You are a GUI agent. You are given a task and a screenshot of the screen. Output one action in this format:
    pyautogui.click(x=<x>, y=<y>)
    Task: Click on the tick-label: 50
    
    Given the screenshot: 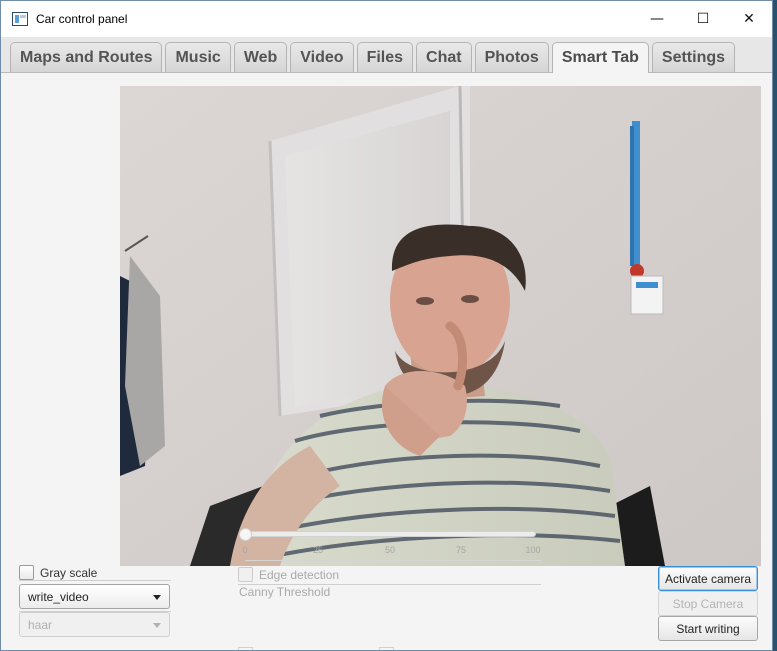 What is the action you would take?
    pyautogui.click(x=390, y=550)
    